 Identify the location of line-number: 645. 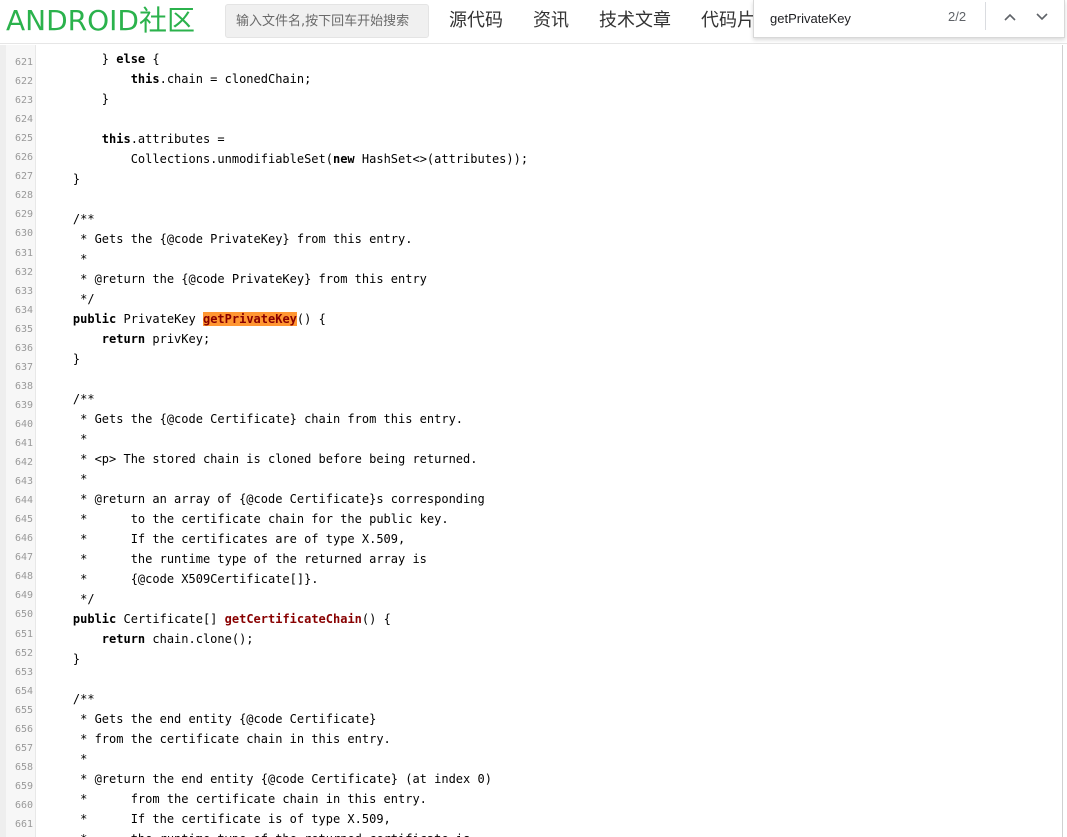
(23, 520).